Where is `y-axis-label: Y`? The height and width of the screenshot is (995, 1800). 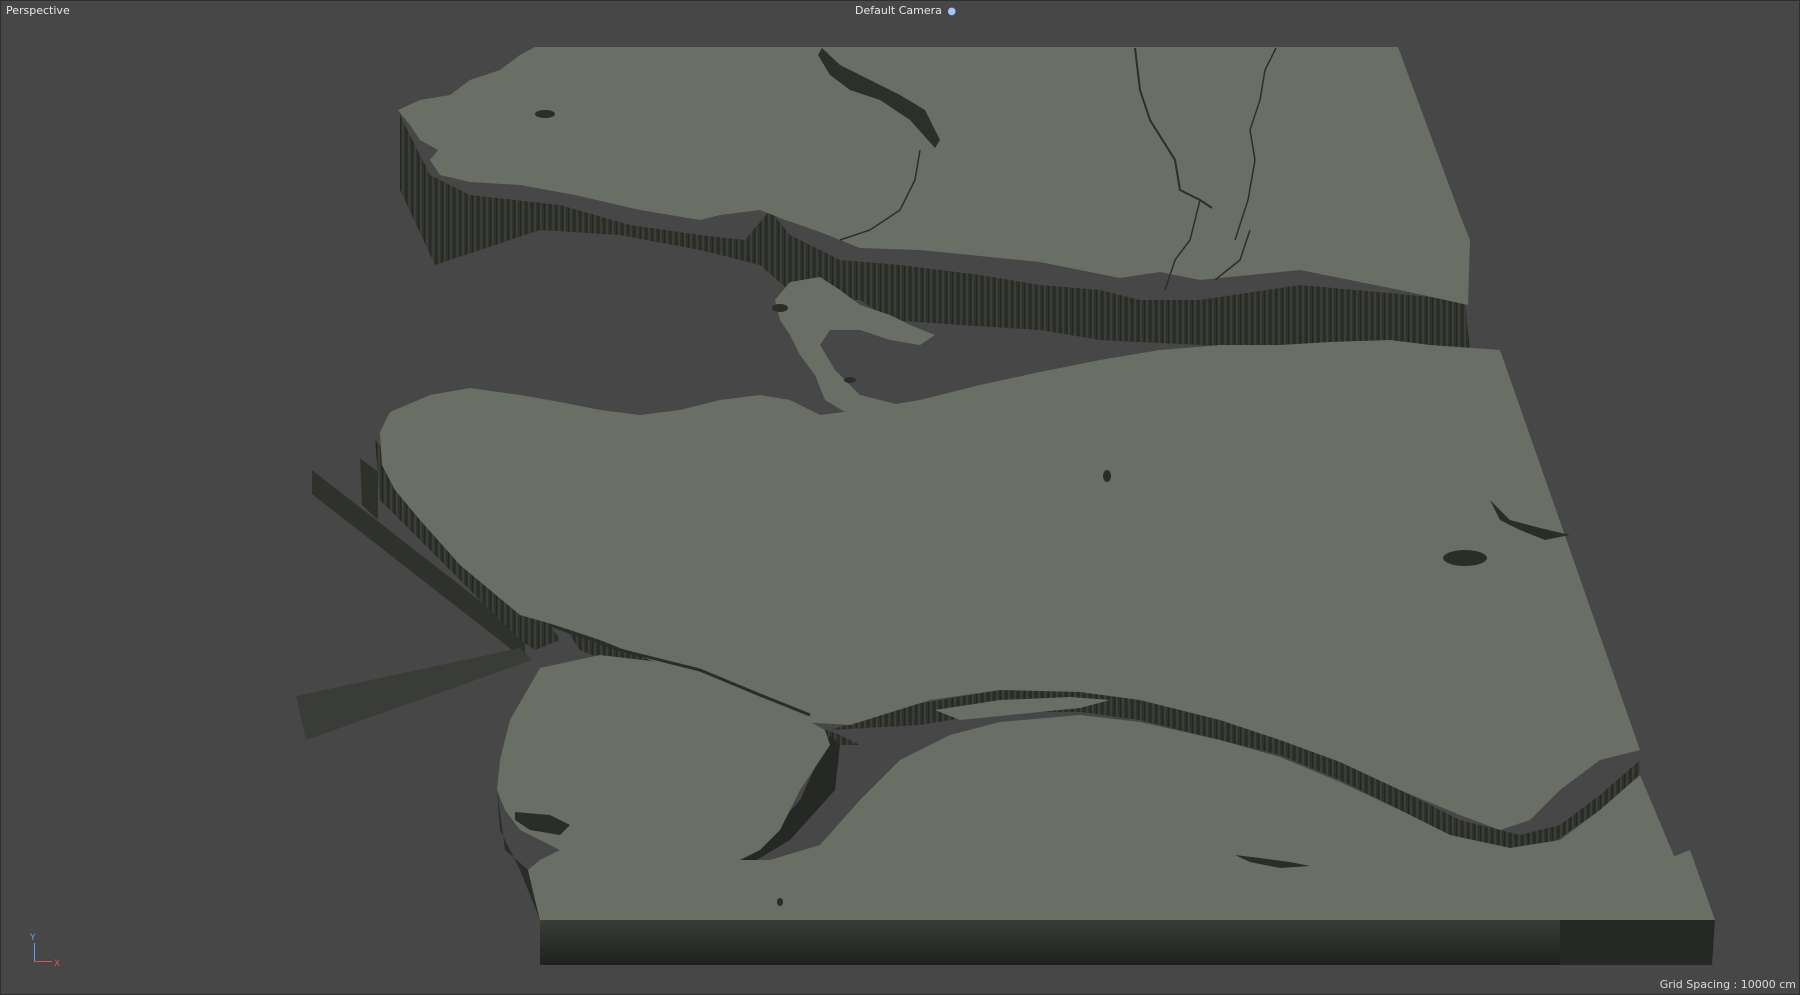 y-axis-label: Y is located at coordinates (33, 938).